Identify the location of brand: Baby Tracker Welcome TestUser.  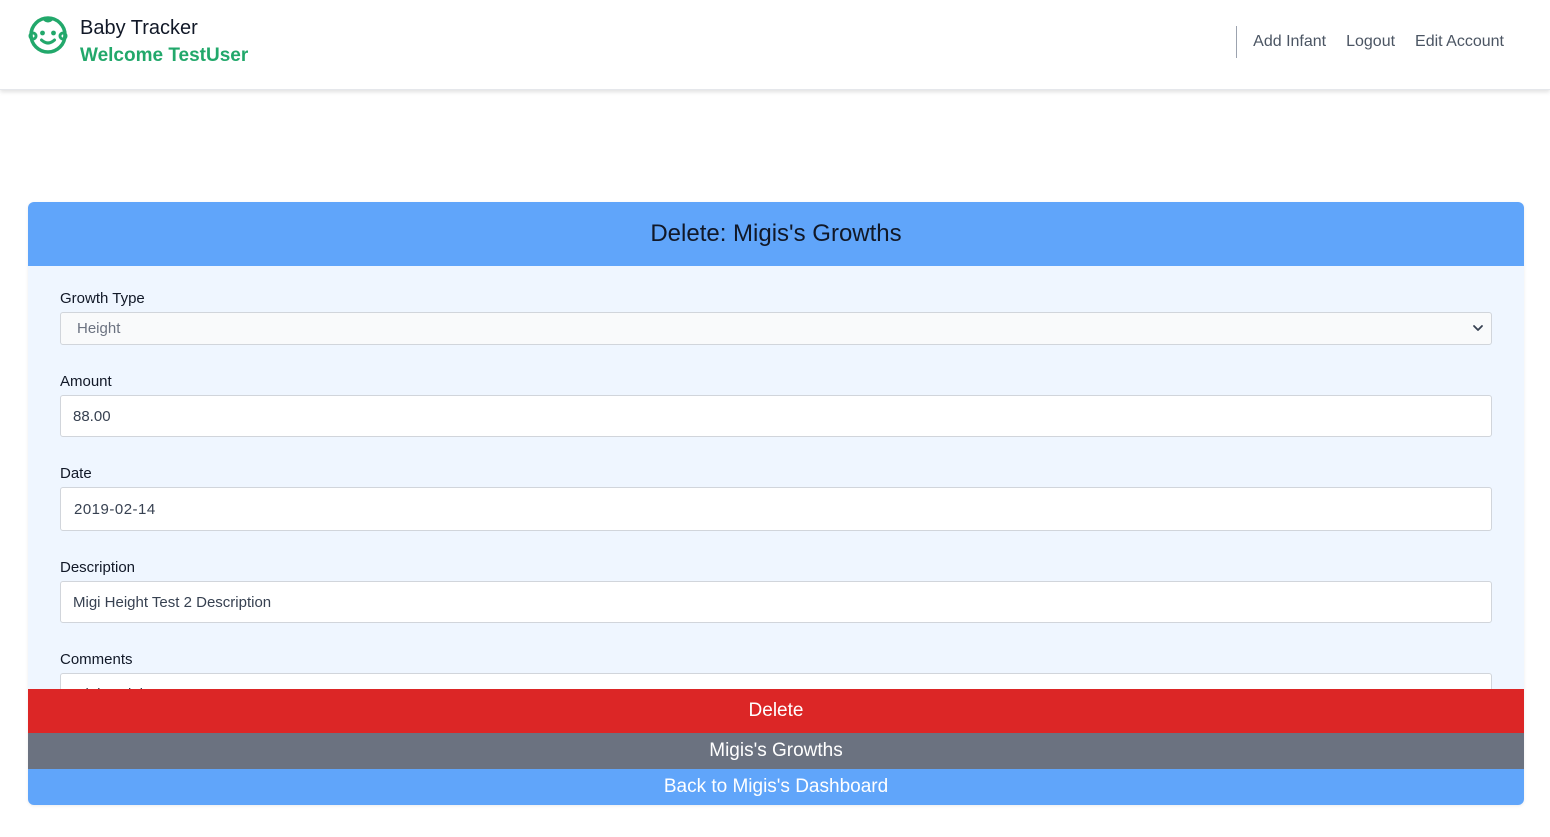
(137, 42).